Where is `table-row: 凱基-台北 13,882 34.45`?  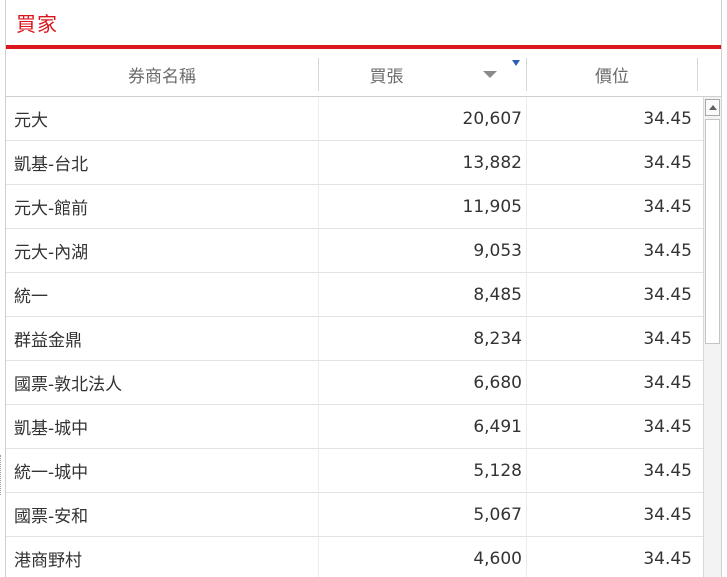 table-row: 凱基-台北 13,882 34.45 is located at coordinates (354, 163).